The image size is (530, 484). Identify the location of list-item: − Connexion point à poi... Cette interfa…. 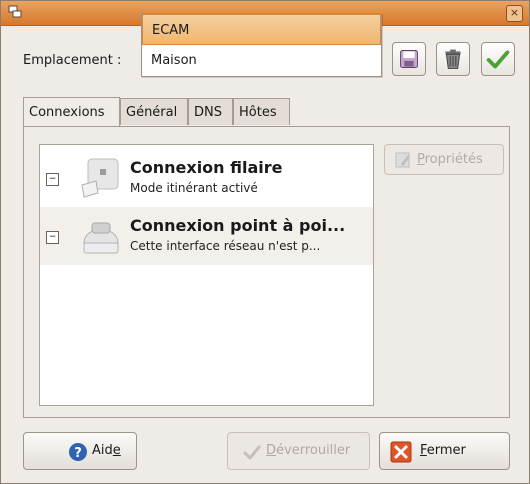
(206, 236).